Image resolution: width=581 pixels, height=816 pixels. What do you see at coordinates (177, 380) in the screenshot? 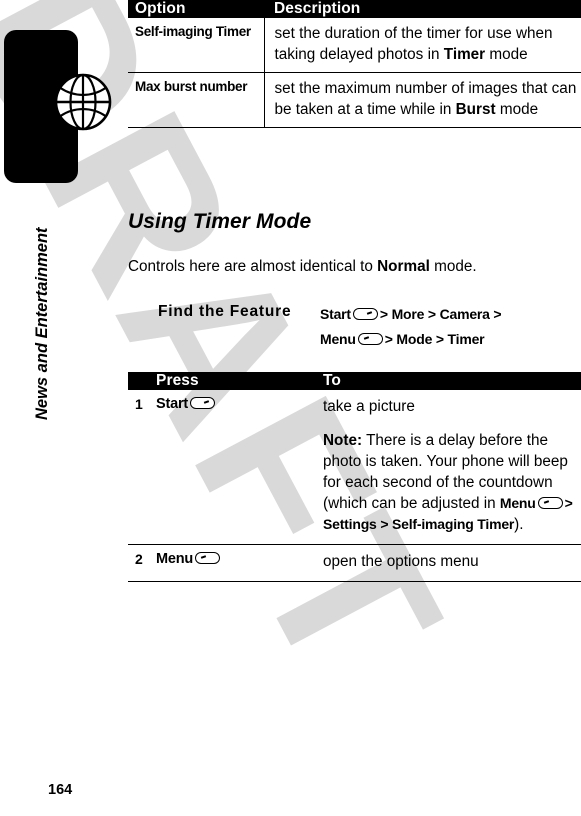
I see `column-header-press: Press` at bounding box center [177, 380].